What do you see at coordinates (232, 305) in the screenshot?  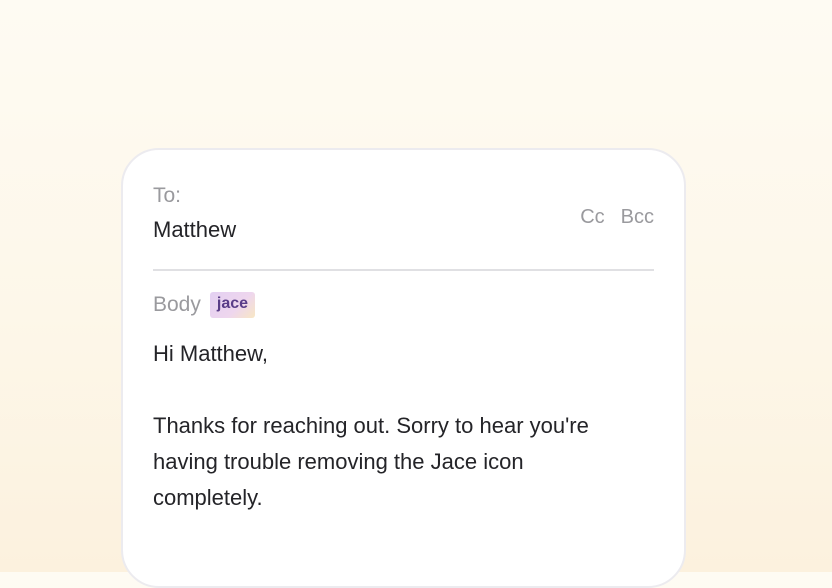 I see `jace-badge: jace` at bounding box center [232, 305].